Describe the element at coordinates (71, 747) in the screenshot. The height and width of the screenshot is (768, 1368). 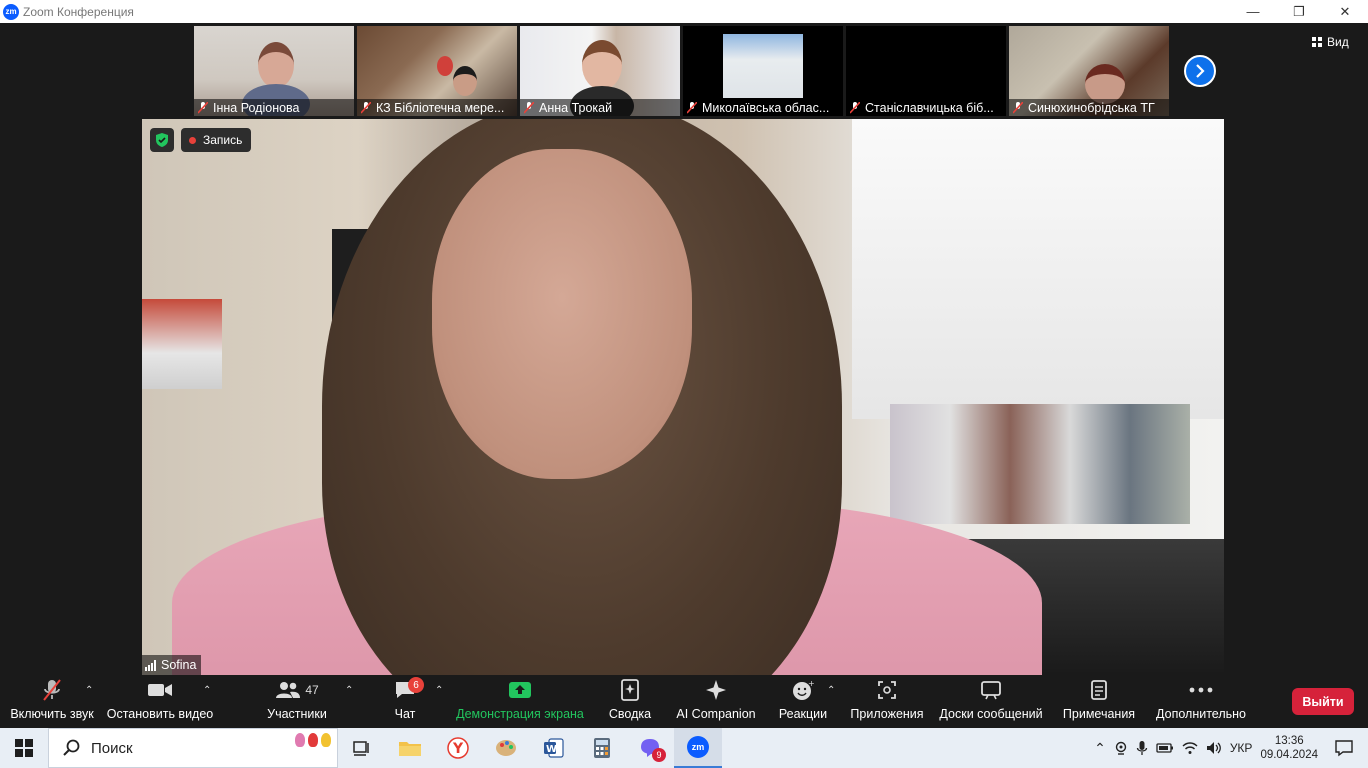
I see `search-icon` at that location.